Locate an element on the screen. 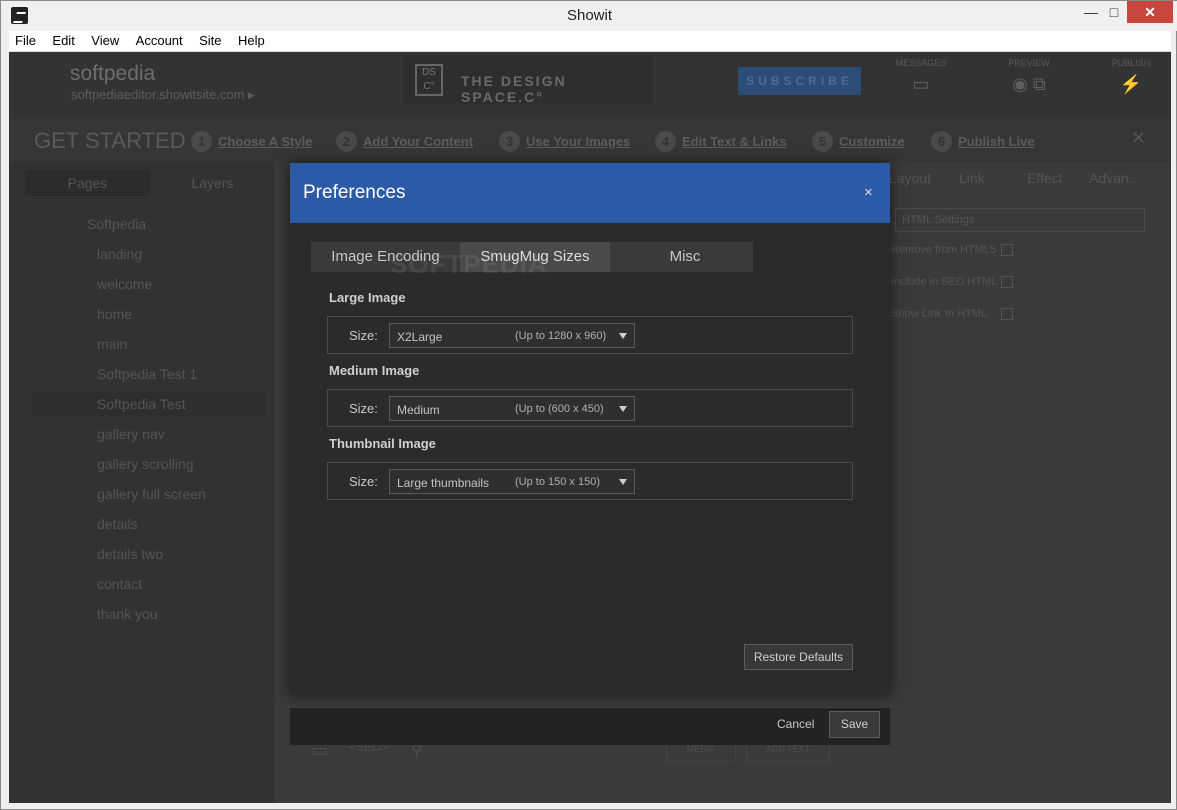 This screenshot has height=810, width=1177. tree-item: main is located at coordinates (112, 344).